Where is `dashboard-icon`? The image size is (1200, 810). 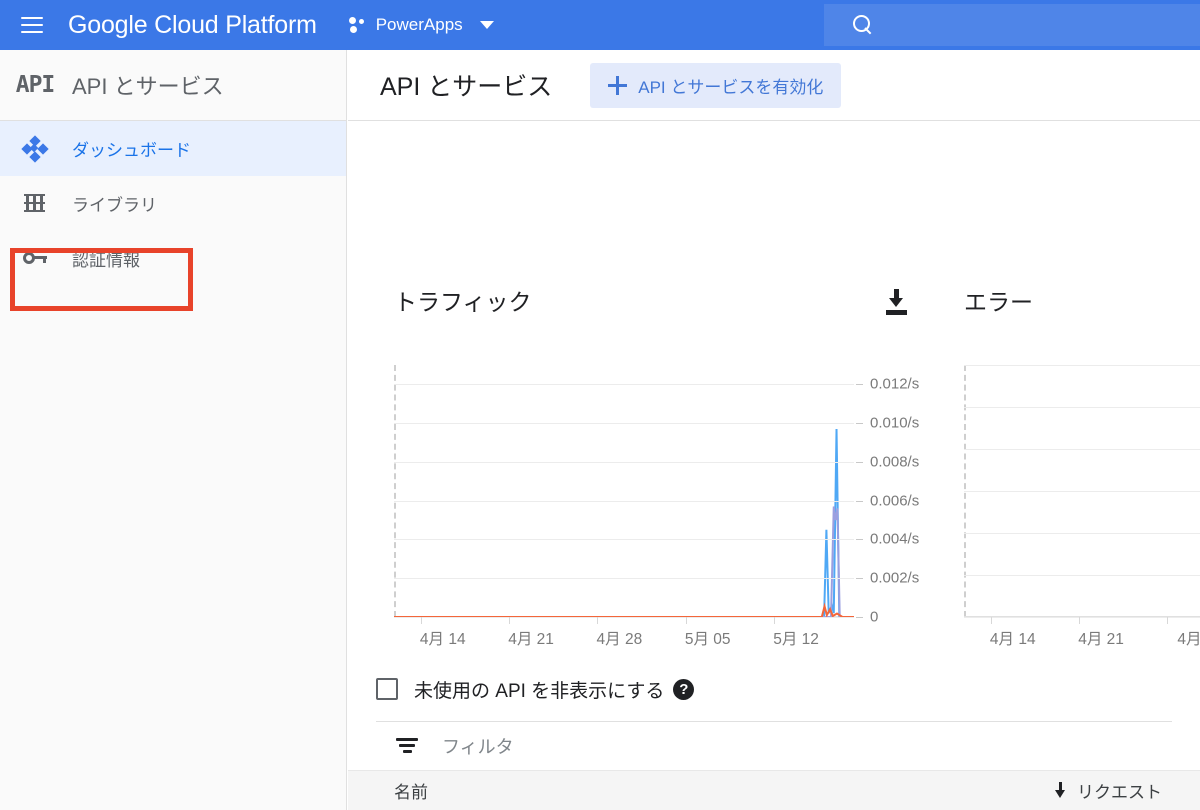 dashboard-icon is located at coordinates (35, 148).